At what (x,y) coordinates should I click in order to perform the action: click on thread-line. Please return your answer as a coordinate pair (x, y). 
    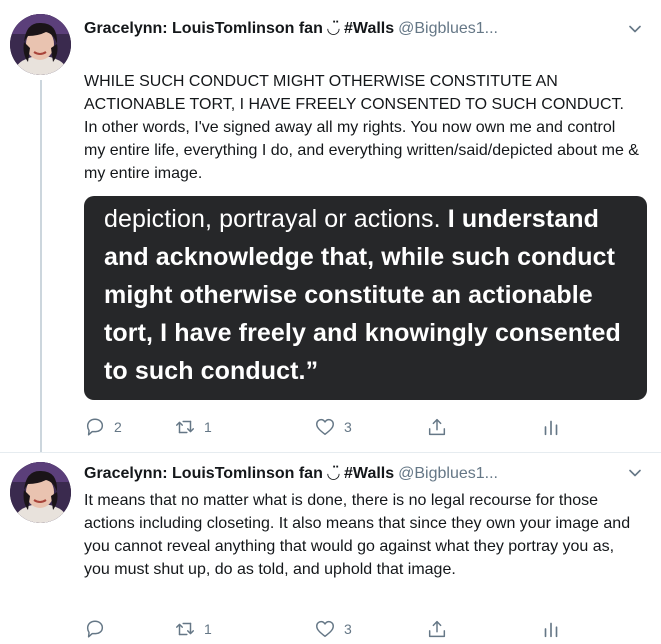
    Looking at the image, I should click on (41, 266).